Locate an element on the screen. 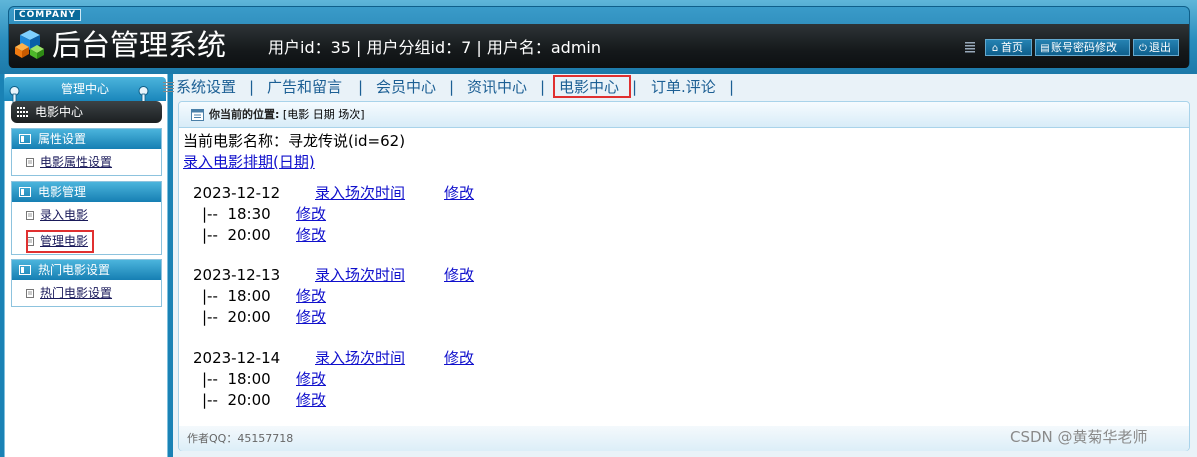 This screenshot has height=457, width=1197. section-title: 热门电影设置 is located at coordinates (74, 270).